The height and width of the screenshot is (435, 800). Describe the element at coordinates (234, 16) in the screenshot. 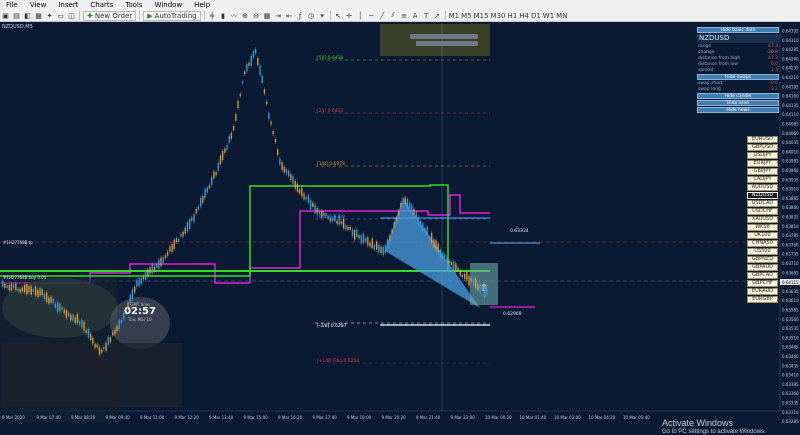

I see `line-chart-icon: 〰` at that location.